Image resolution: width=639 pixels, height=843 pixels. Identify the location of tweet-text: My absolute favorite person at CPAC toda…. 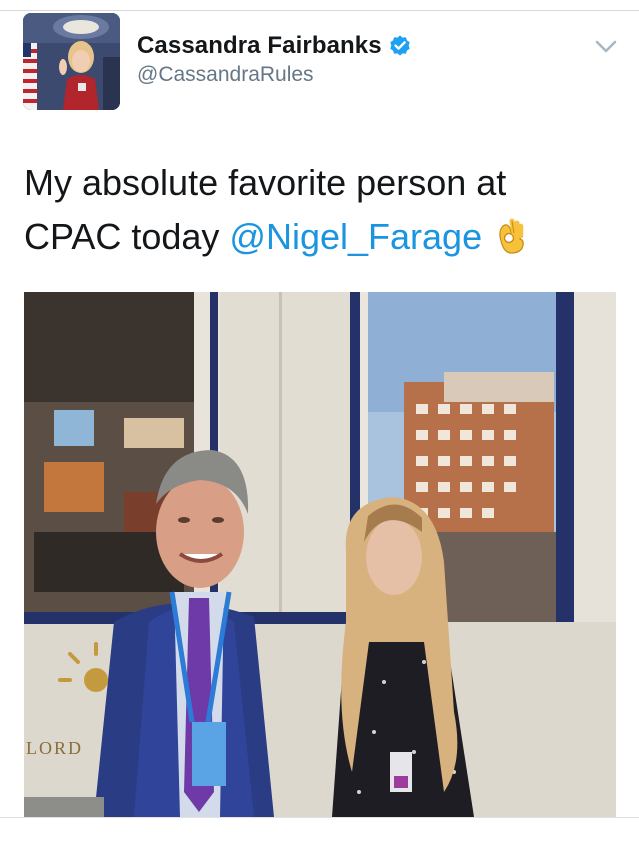
(319, 210).